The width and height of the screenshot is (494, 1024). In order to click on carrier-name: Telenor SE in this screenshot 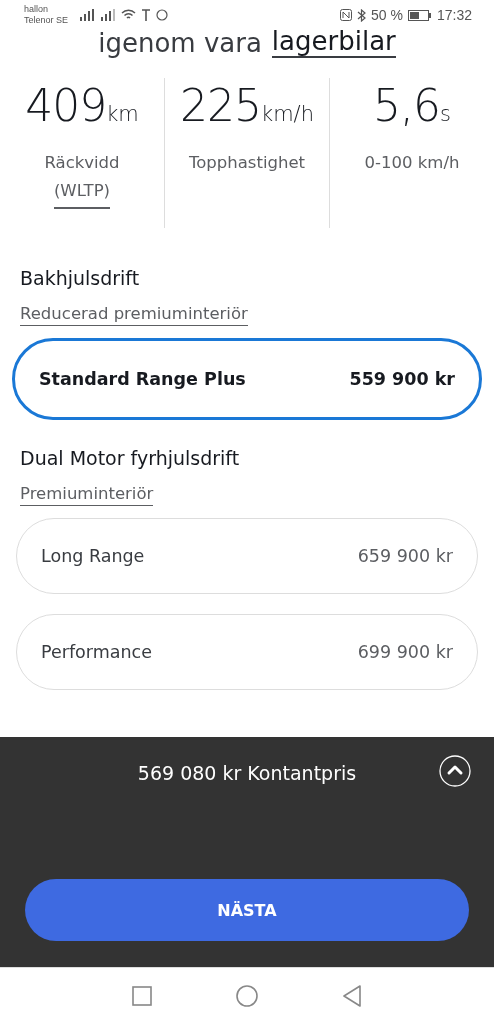, I will do `click(46, 20)`.